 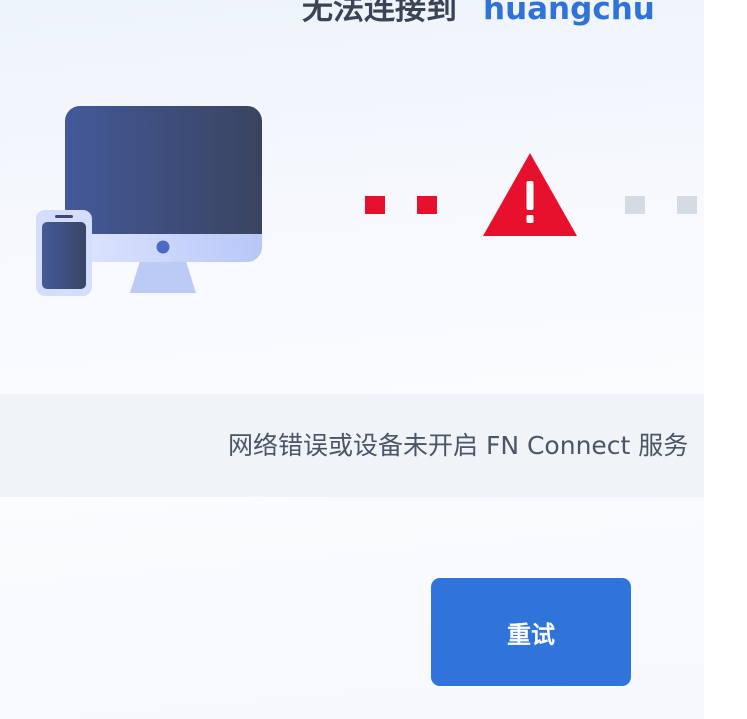 What do you see at coordinates (531, 632) in the screenshot?
I see `retry-button: 重试` at bounding box center [531, 632].